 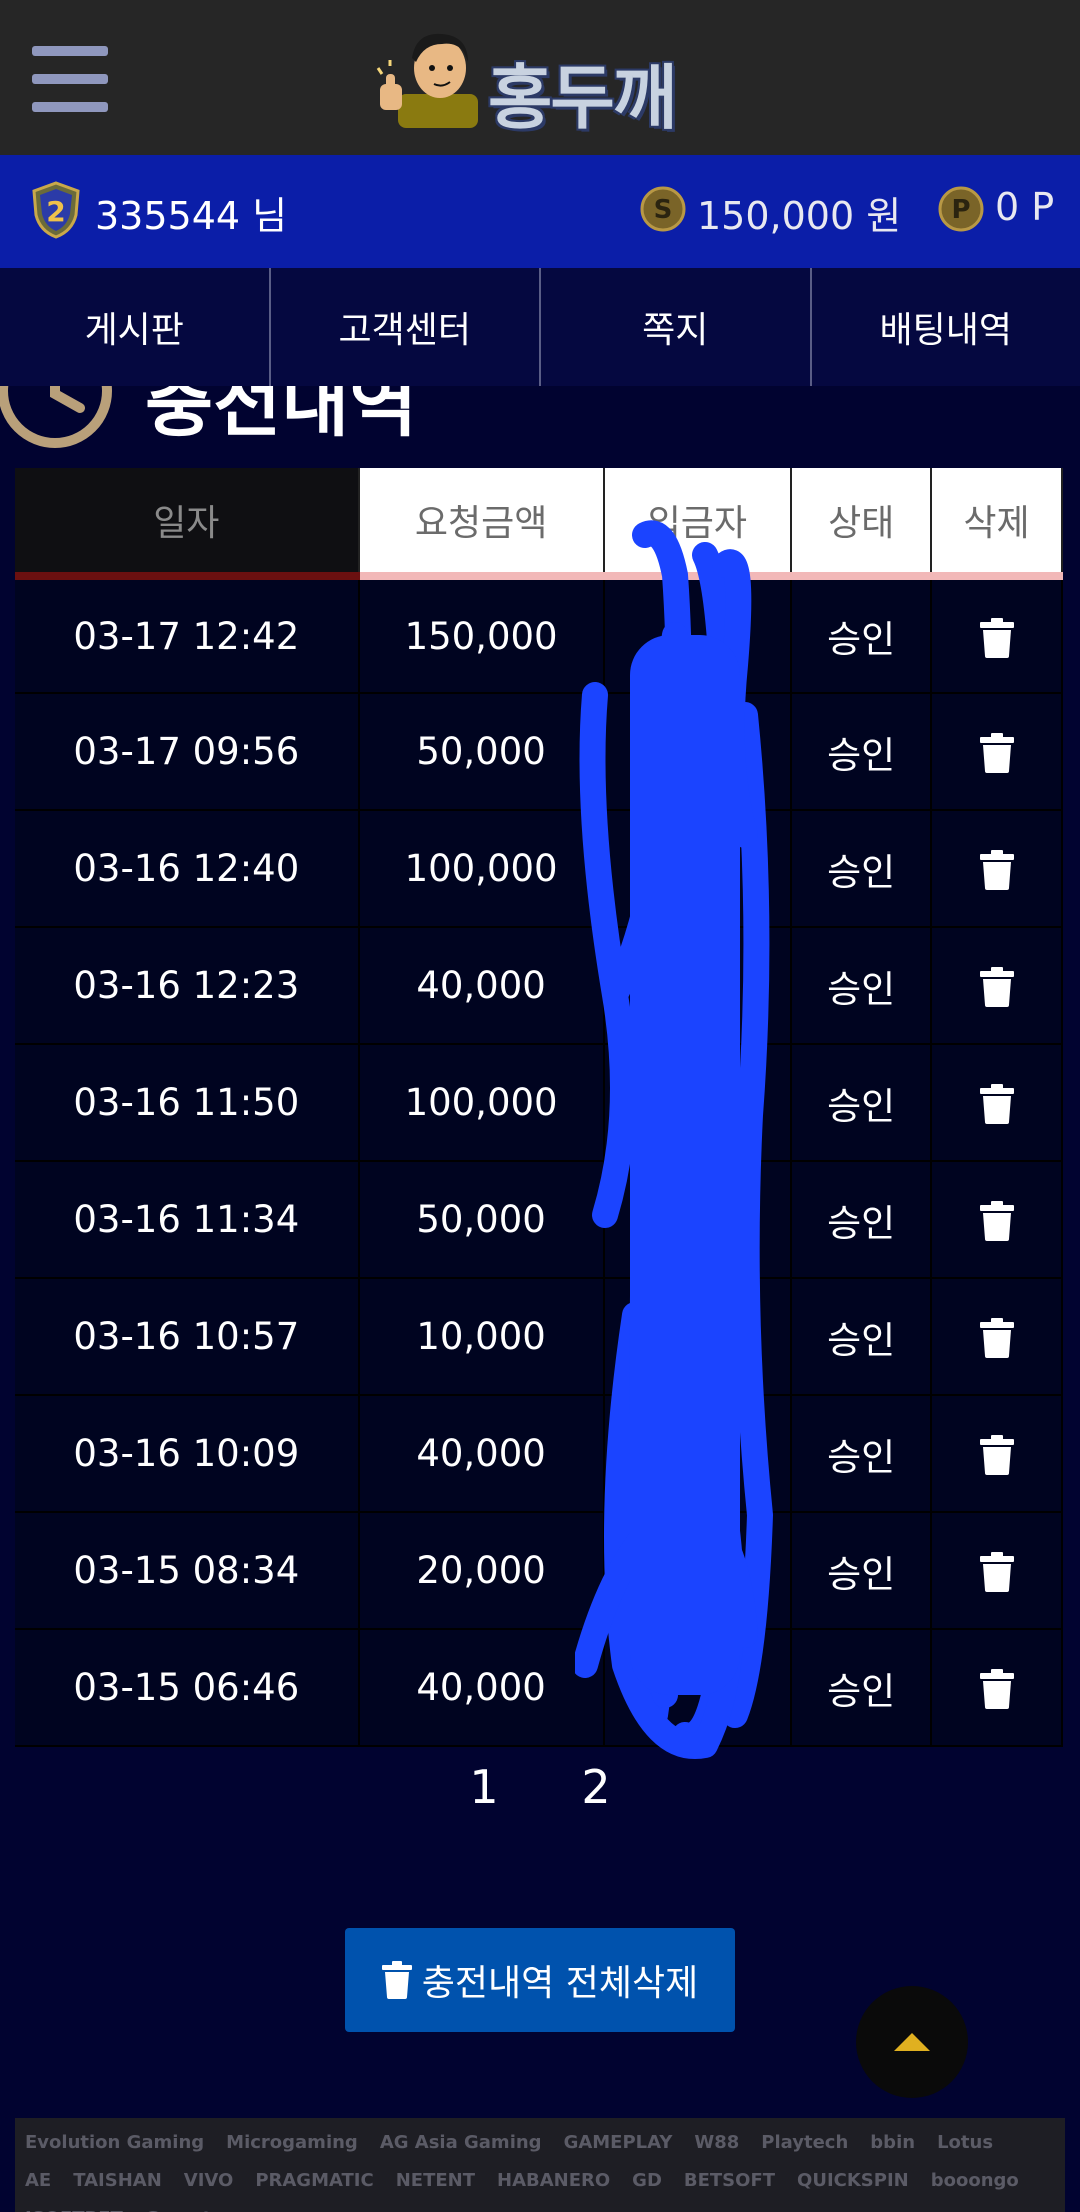 I want to click on column-header-delete: 삭제, so click(x=997, y=524).